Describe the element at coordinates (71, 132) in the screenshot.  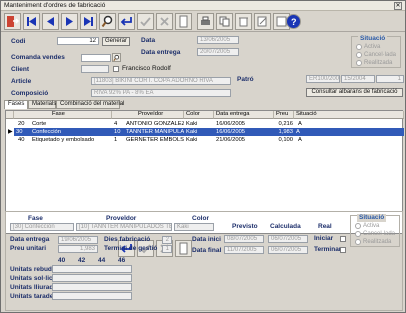
I see `row-fase: Confección` at that location.